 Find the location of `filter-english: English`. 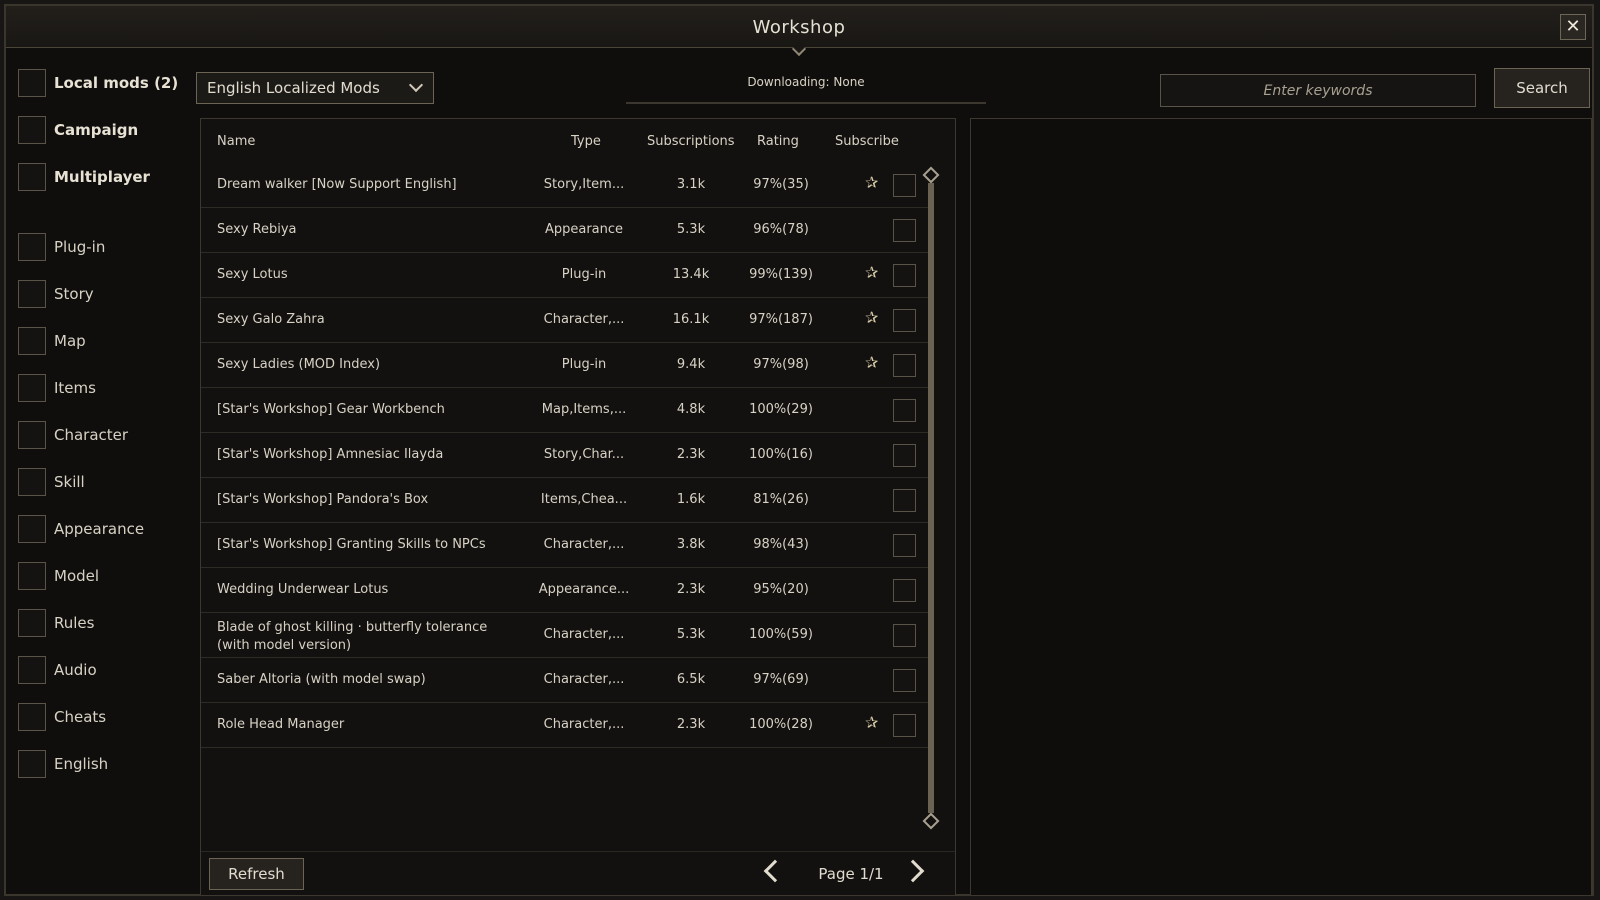

filter-english: English is located at coordinates (63, 764).